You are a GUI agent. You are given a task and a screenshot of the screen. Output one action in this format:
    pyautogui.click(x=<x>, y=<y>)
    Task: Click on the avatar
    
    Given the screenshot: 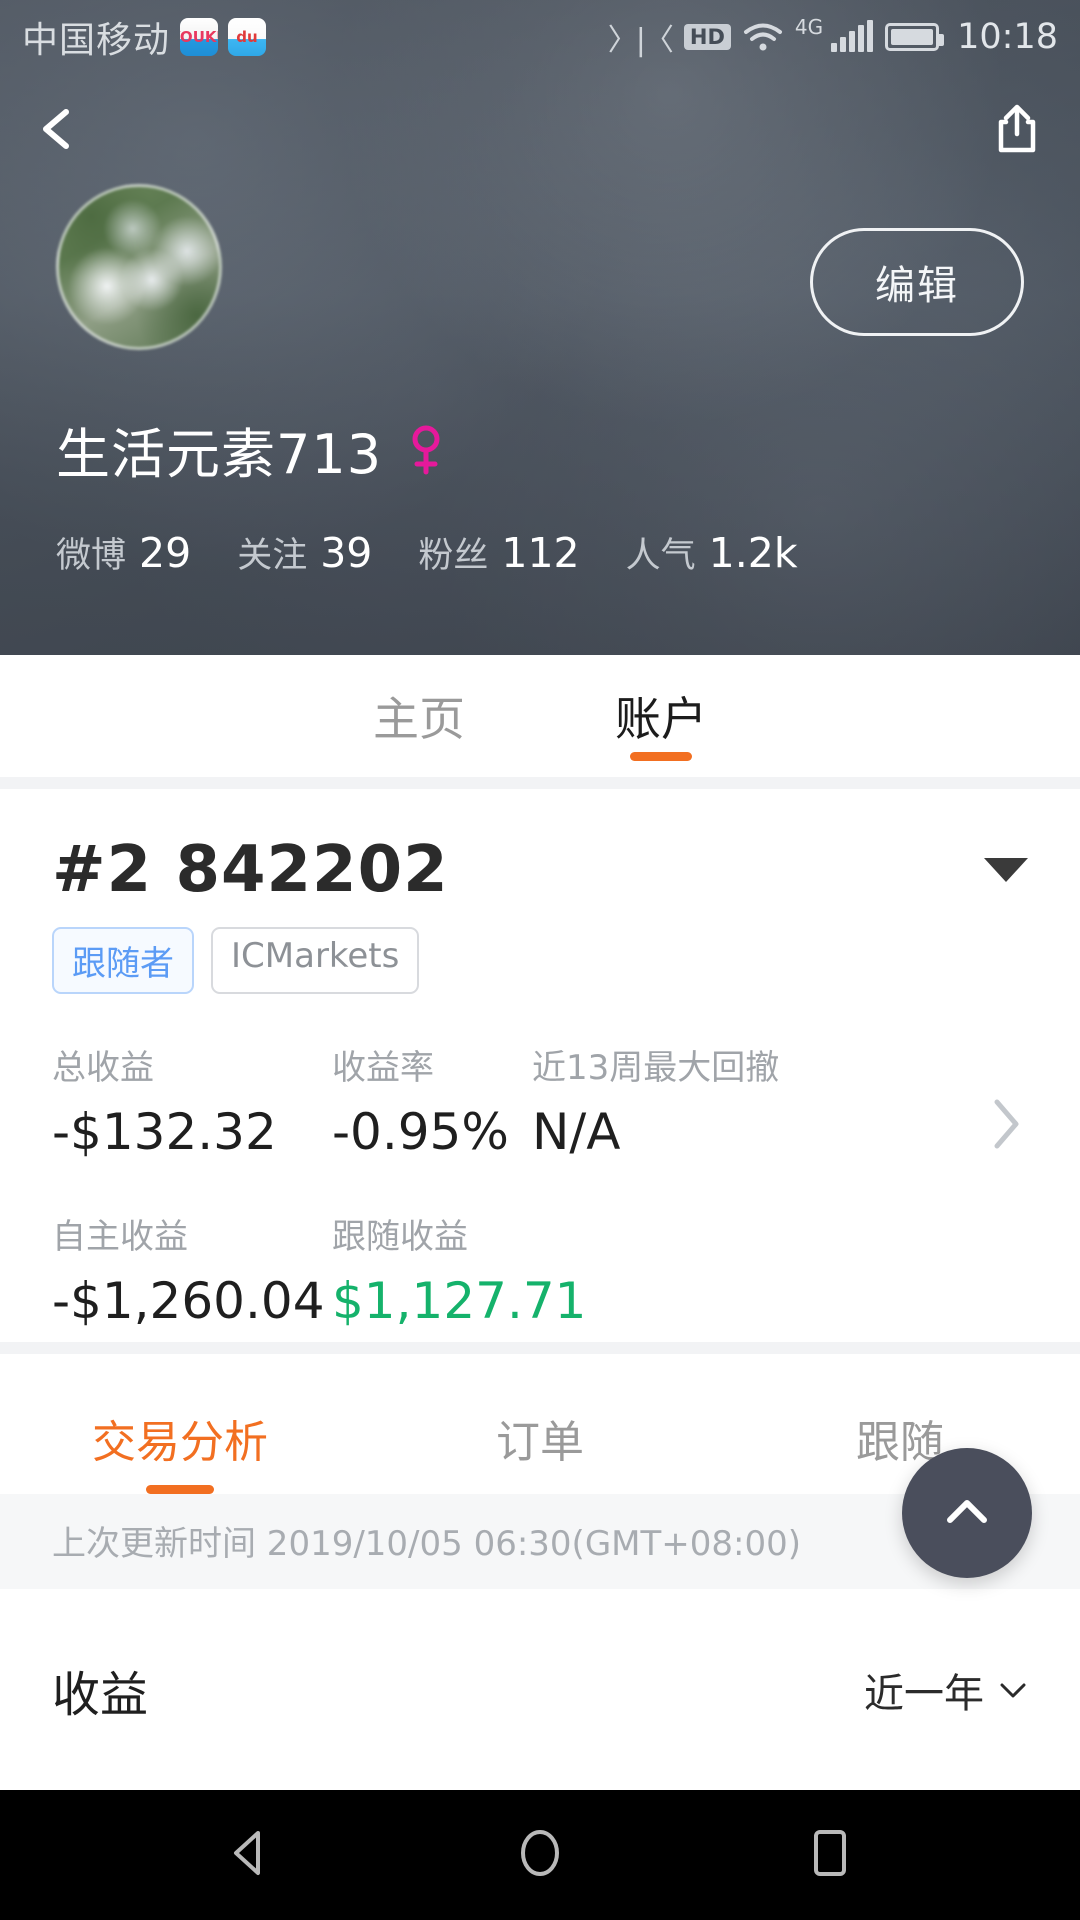 What is the action you would take?
    pyautogui.click(x=139, y=267)
    